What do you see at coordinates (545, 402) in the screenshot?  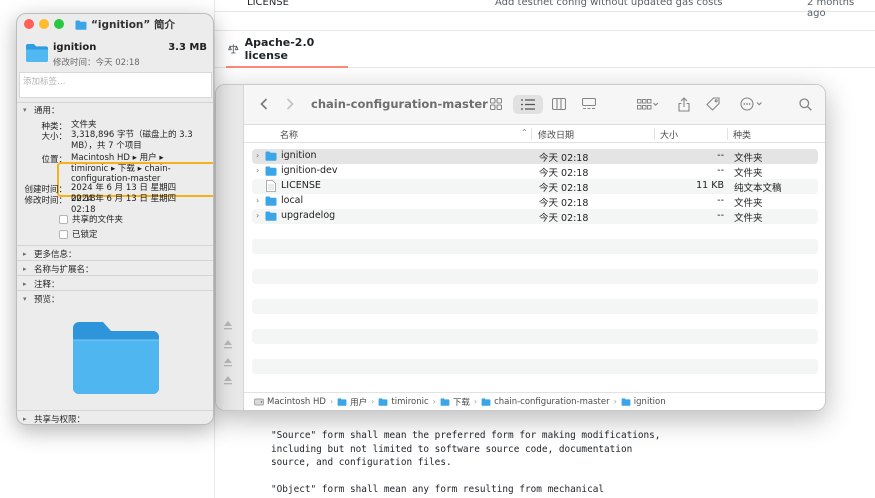 I see `path-segment: chain-configuration-master` at bounding box center [545, 402].